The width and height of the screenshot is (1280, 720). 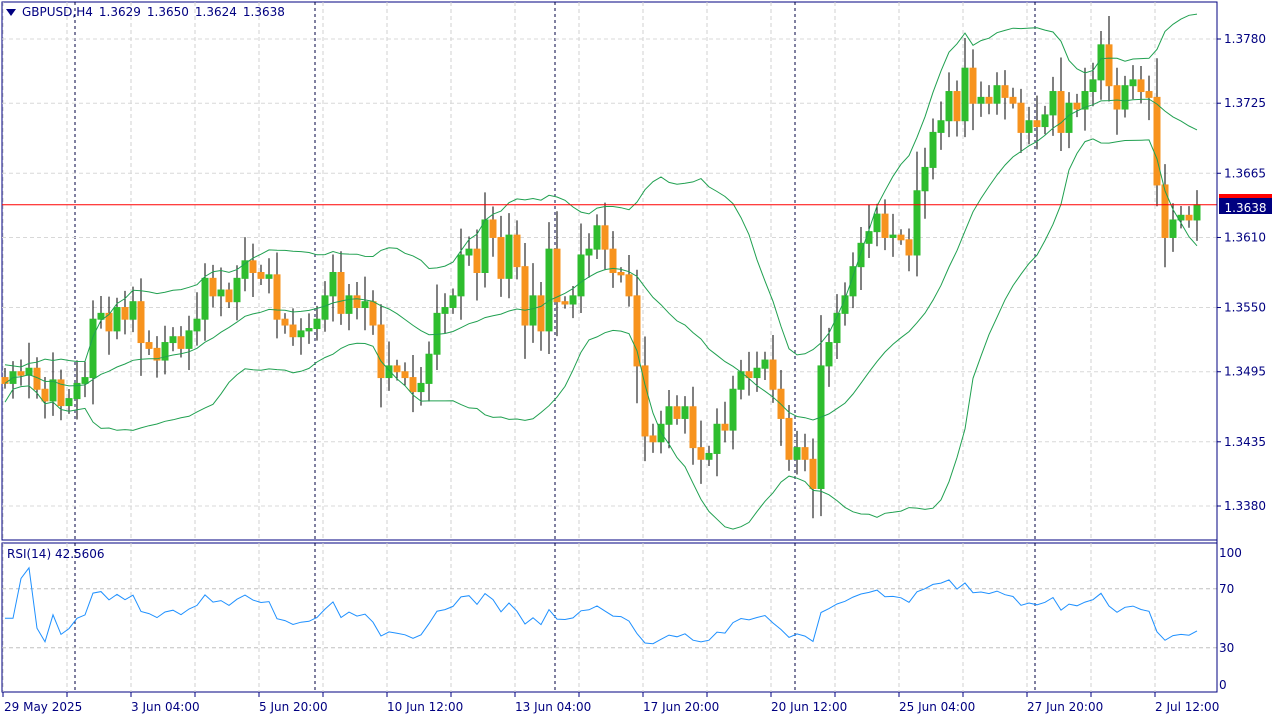 I want to click on time-axis-label: 10 Jun 12:00, so click(x=425, y=707).